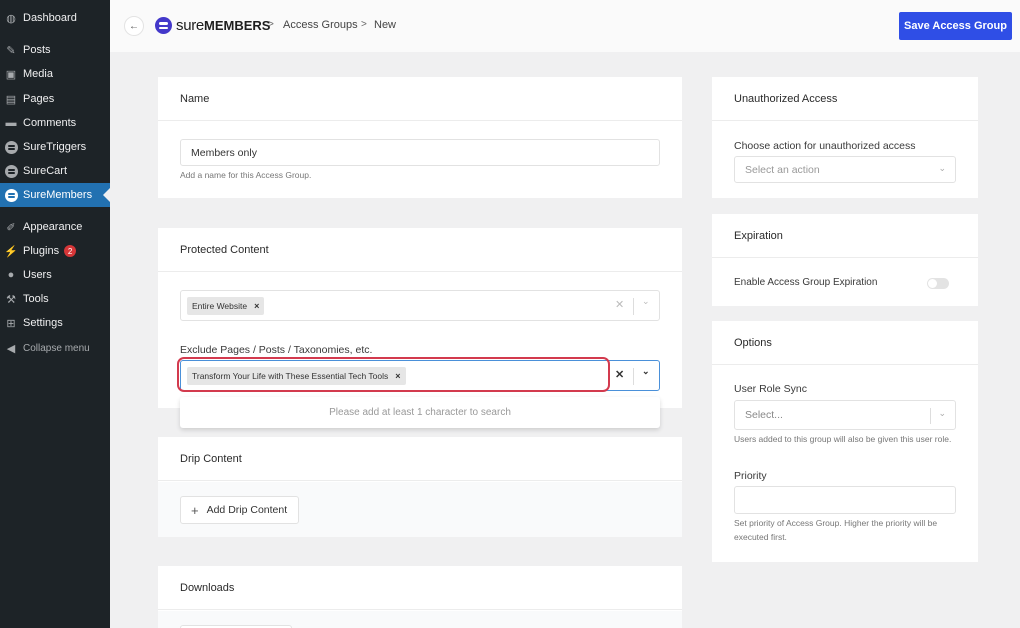 Image resolution: width=1020 pixels, height=628 pixels. What do you see at coordinates (70, 251) in the screenshot?
I see `update-count-badge: 2` at bounding box center [70, 251].